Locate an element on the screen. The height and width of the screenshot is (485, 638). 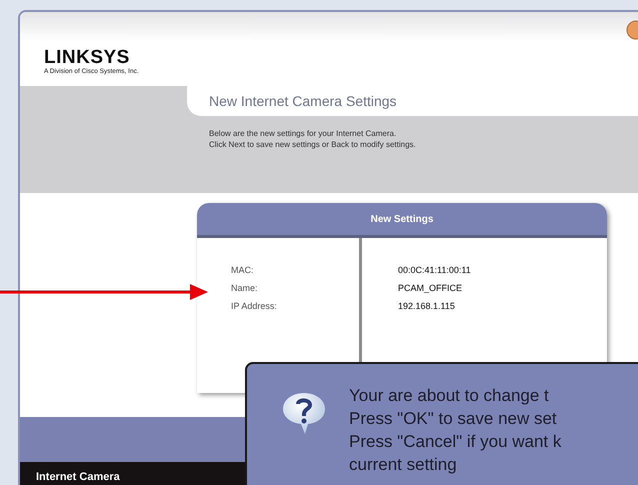
product-name: Internet Camera is located at coordinates (78, 477).